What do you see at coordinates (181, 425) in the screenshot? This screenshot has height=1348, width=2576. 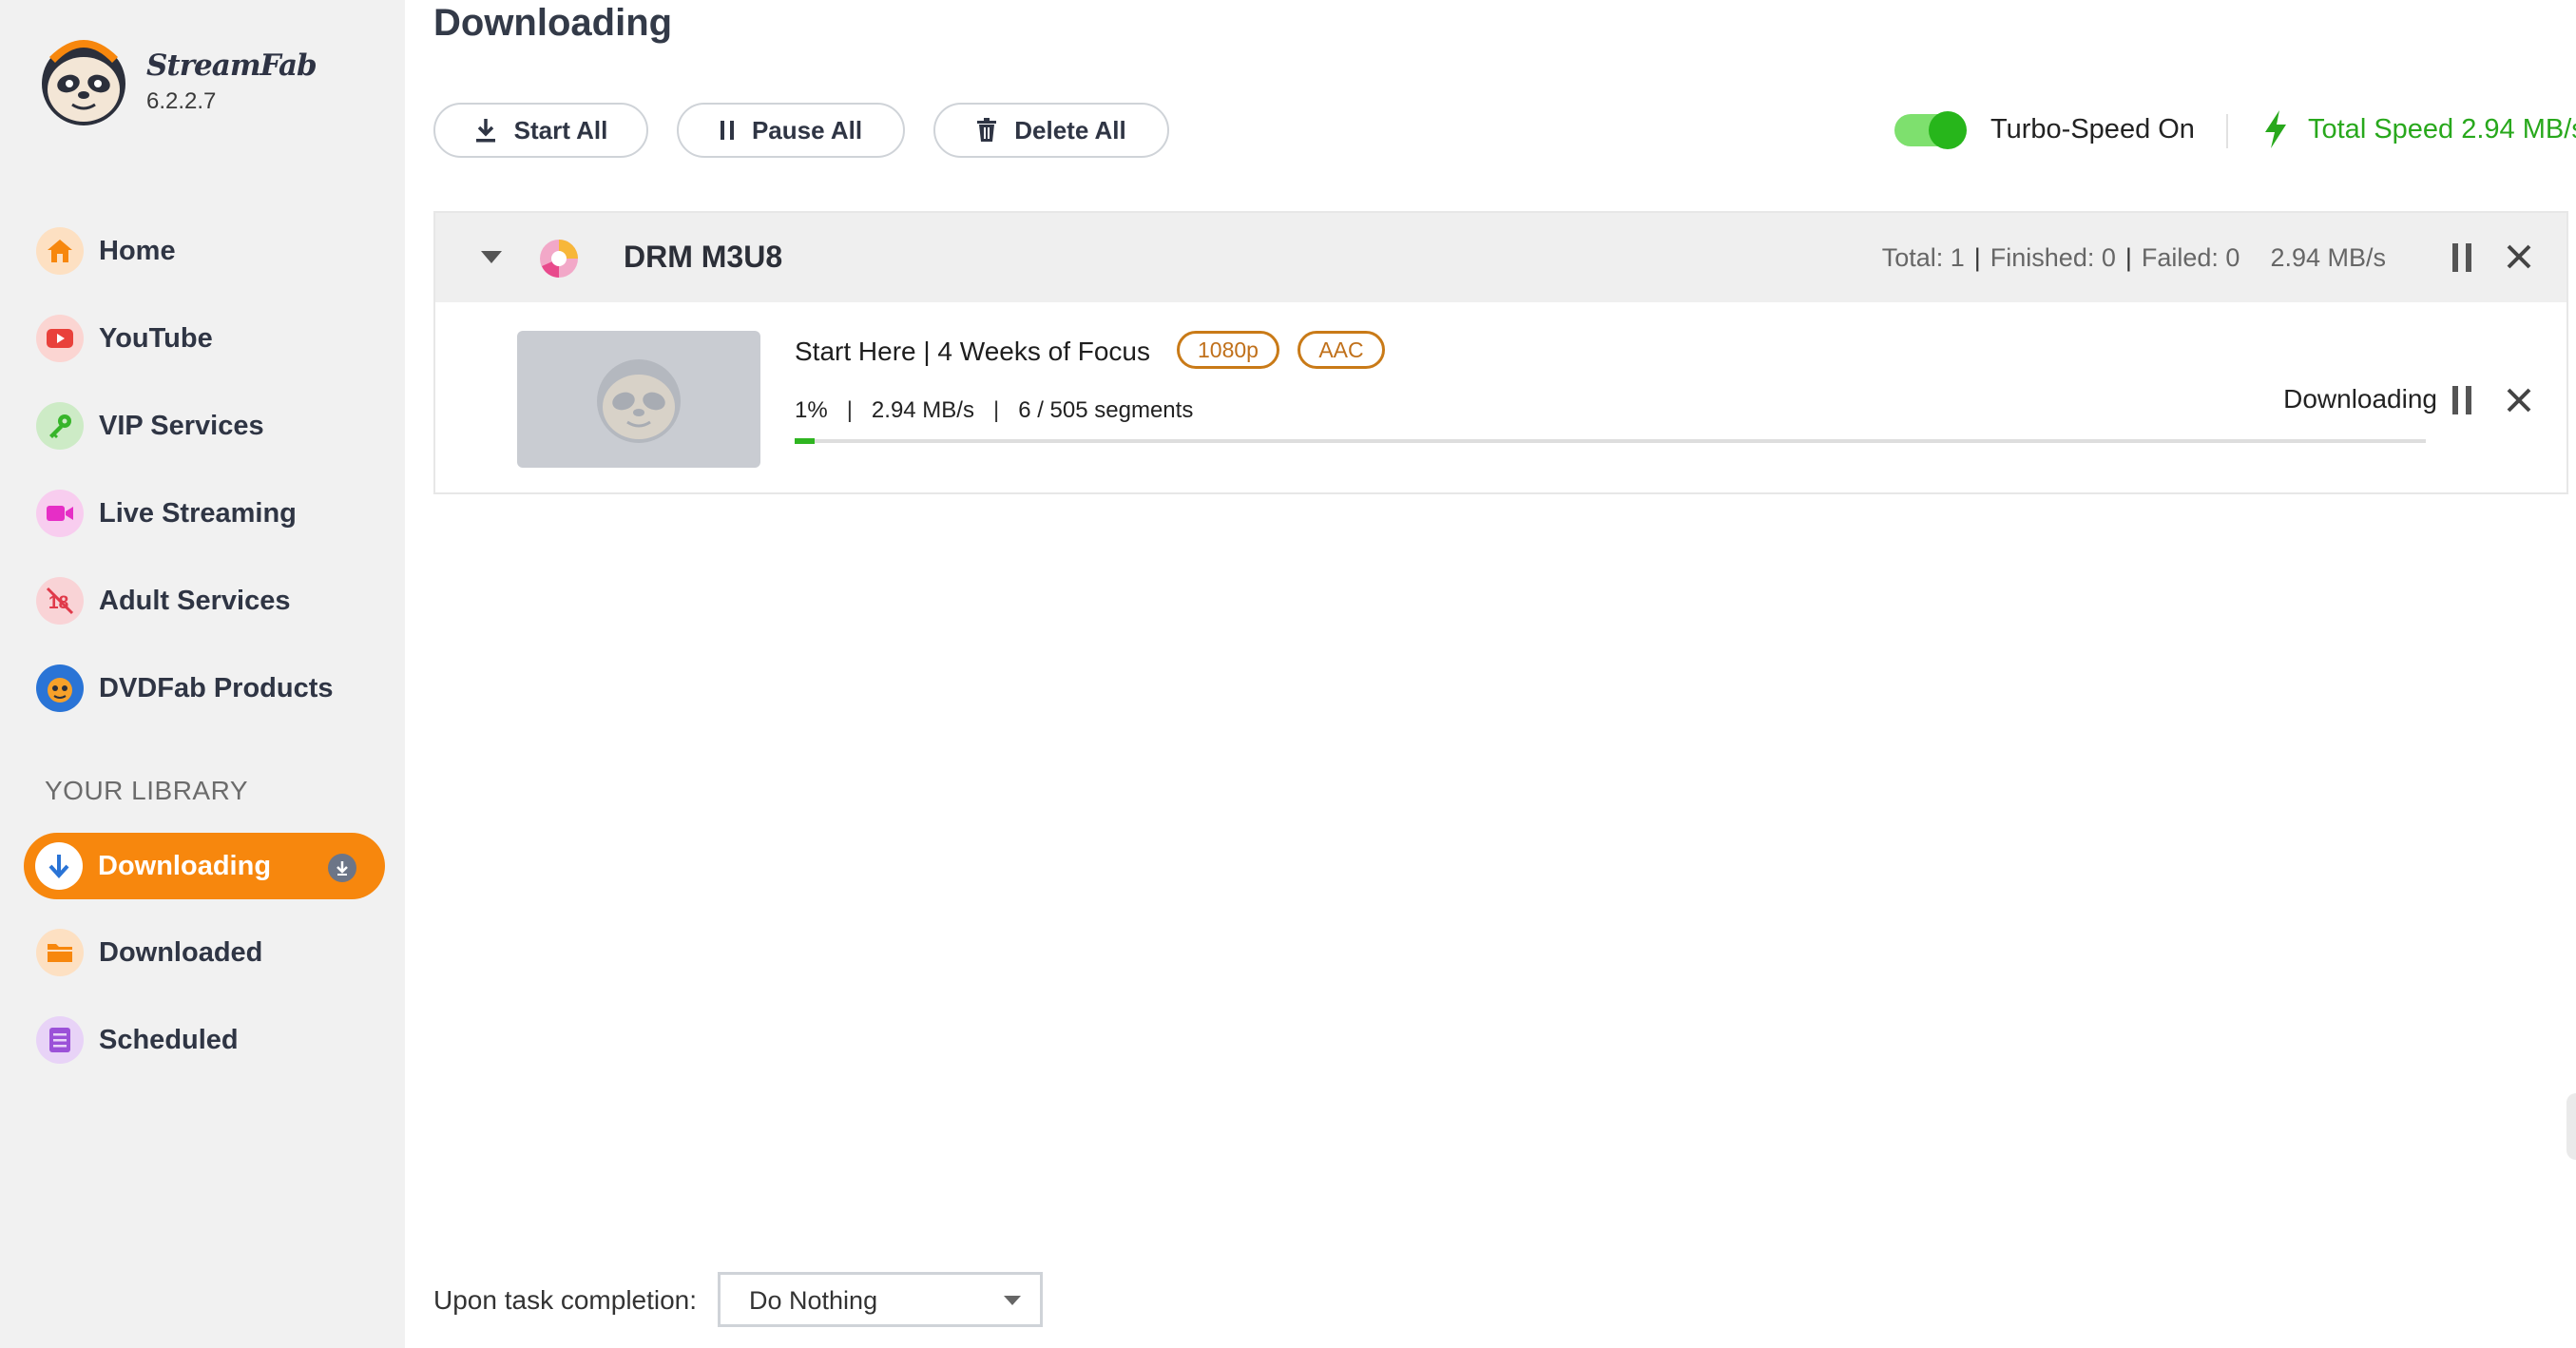 I see `sidebar-item-label: VIP Services` at bounding box center [181, 425].